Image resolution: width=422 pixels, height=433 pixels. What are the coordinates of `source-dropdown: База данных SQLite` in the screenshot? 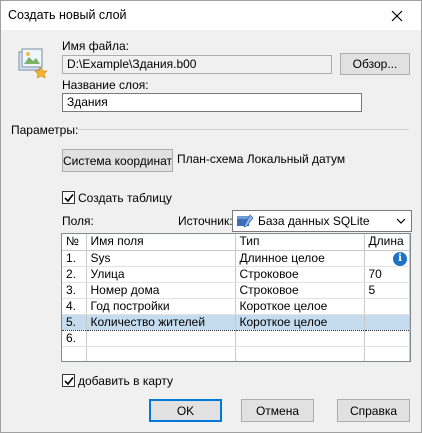 It's located at (322, 221).